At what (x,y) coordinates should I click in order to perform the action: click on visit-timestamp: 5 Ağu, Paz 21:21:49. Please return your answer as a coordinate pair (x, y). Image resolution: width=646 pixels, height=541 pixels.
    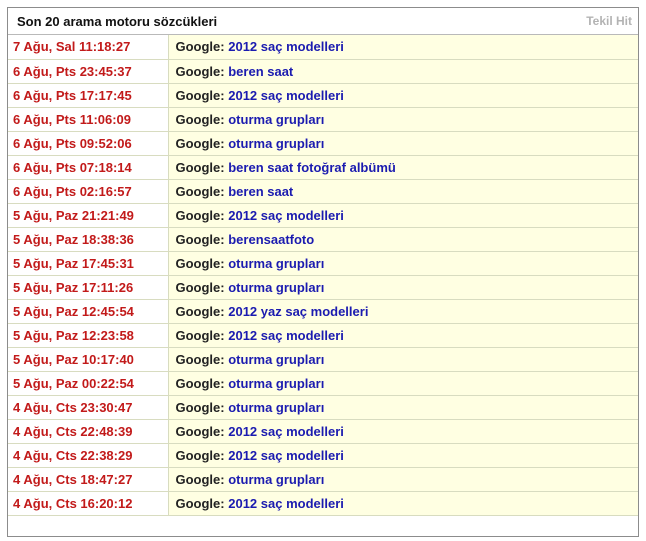
    Looking at the image, I should click on (88, 215).